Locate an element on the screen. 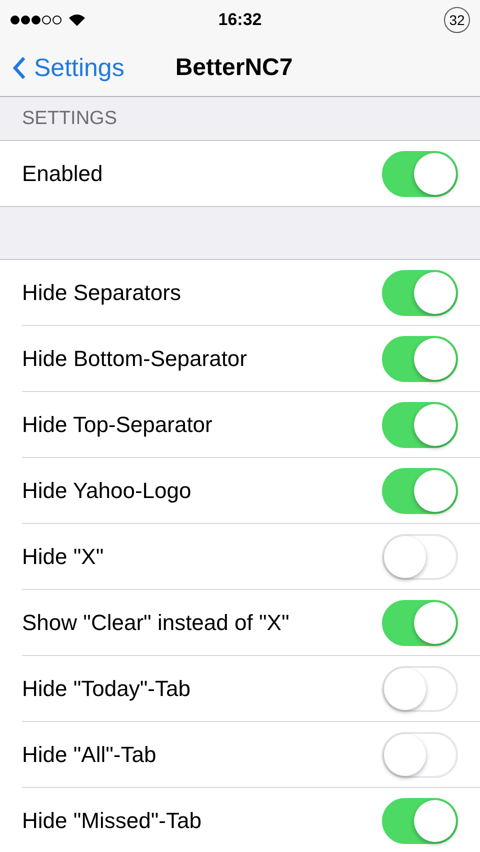 The image size is (480, 852). setting-label: Show "Clear" instead of "X" is located at coordinates (156, 623).